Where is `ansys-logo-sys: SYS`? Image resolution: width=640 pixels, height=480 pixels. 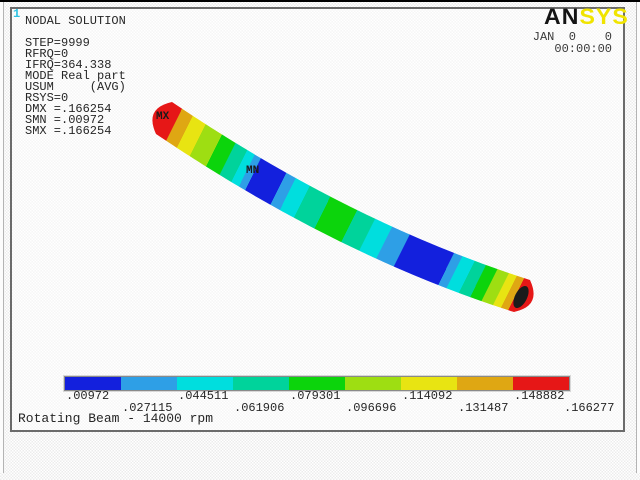 ansys-logo-sys: SYS is located at coordinates (604, 16).